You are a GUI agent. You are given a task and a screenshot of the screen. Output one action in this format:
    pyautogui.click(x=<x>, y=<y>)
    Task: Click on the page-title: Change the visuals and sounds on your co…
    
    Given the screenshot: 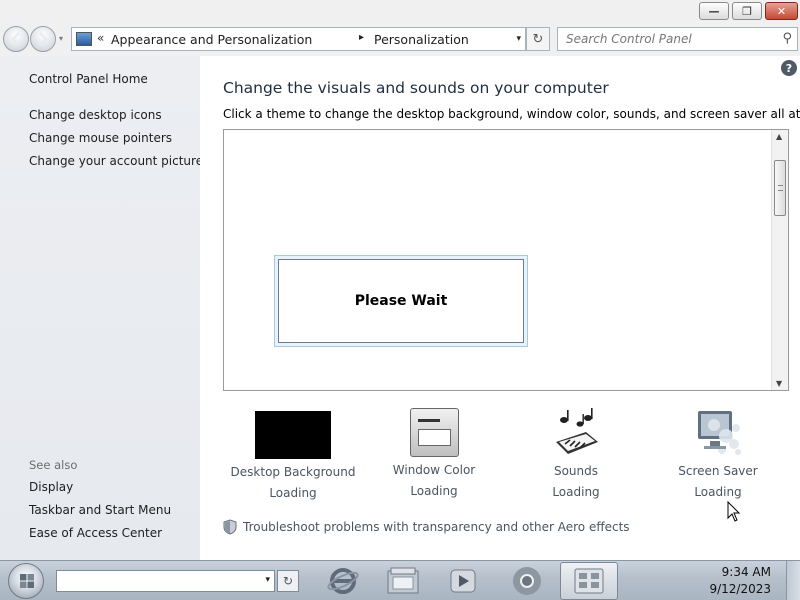 What is the action you would take?
    pyautogui.click(x=416, y=88)
    